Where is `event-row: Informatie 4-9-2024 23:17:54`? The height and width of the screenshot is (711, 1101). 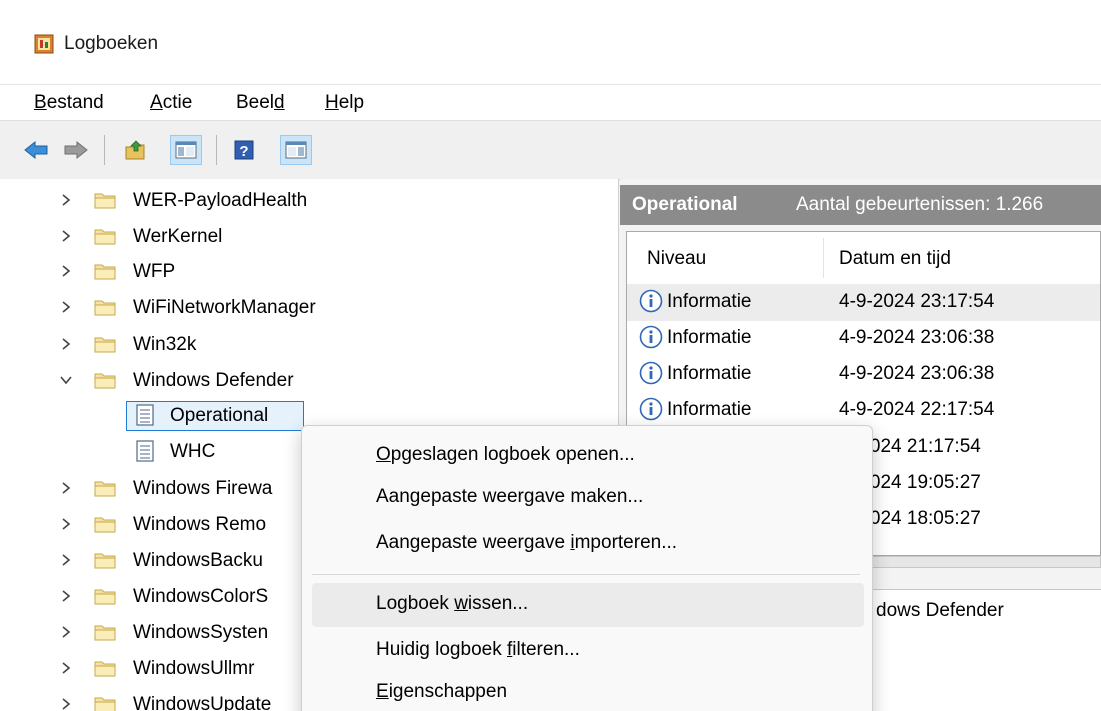 event-row: Informatie 4-9-2024 23:17:54 is located at coordinates (863, 302).